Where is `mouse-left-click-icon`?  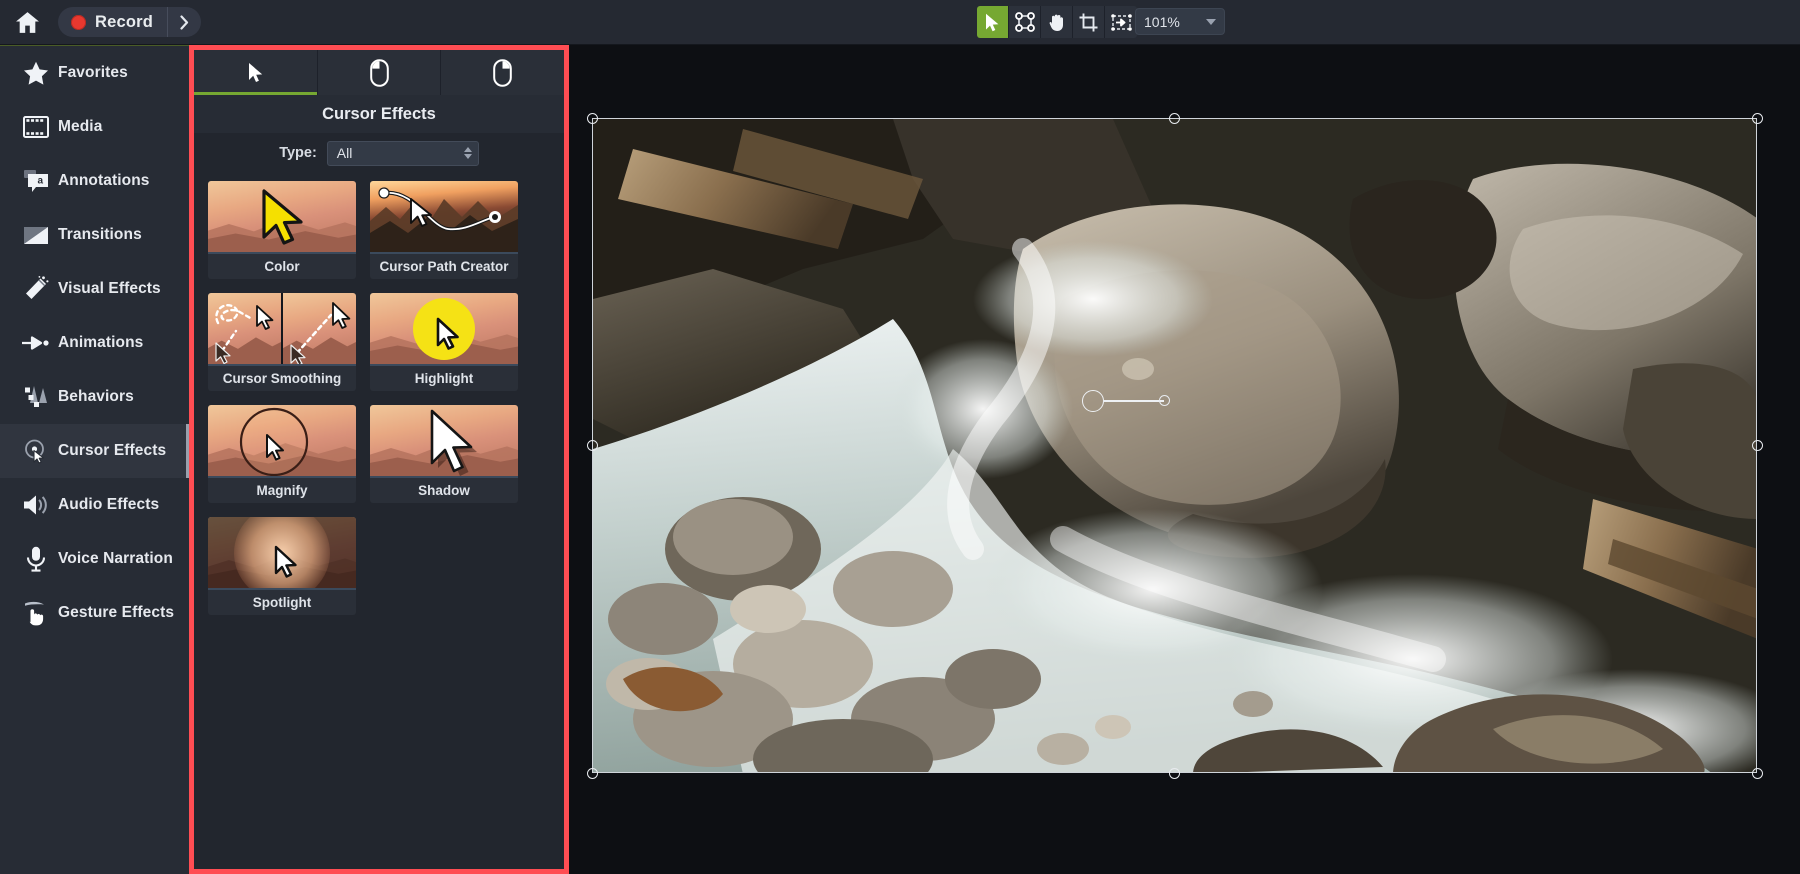 mouse-left-click-icon is located at coordinates (379, 72).